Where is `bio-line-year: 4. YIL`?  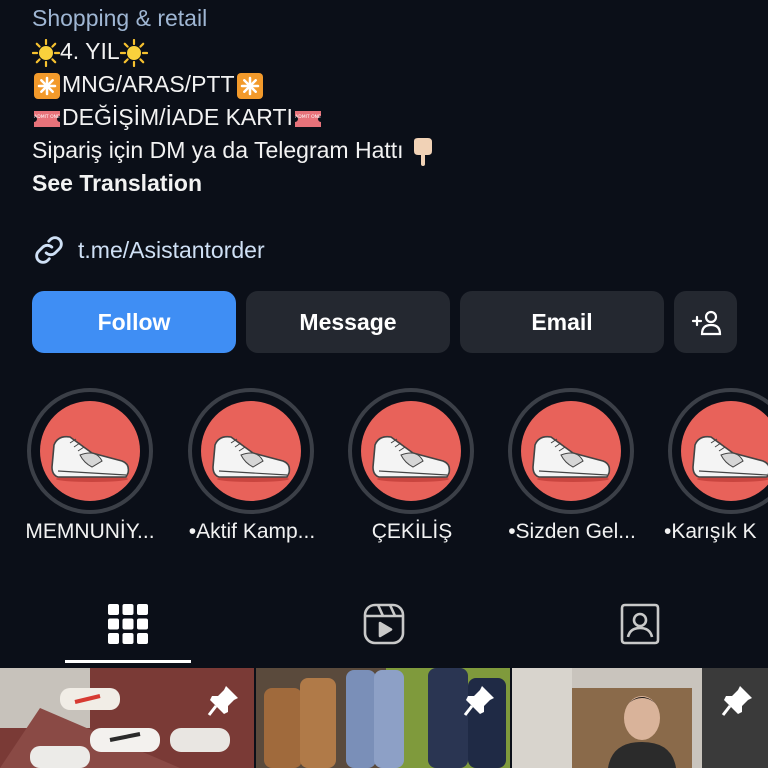 bio-line-year: 4. YIL is located at coordinates (234, 51).